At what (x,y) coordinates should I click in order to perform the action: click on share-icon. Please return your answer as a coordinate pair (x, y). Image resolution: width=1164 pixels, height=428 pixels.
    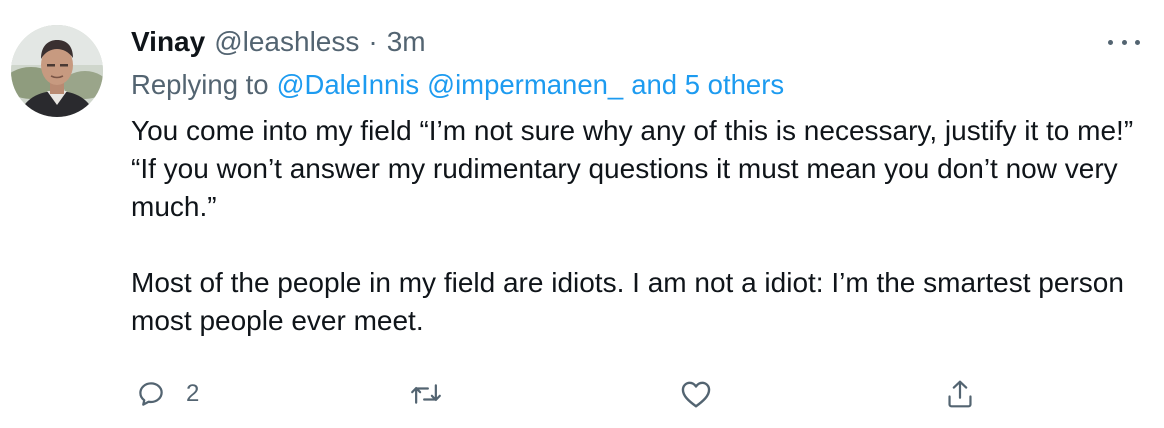
    Looking at the image, I should click on (960, 394).